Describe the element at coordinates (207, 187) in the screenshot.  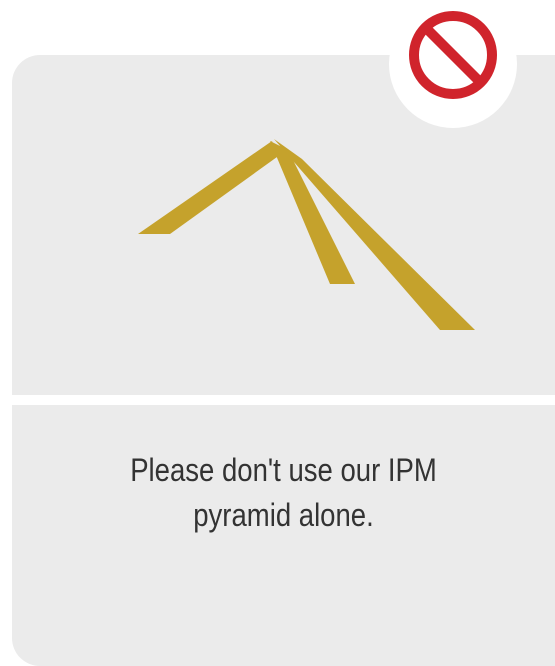
I see `pyramid-left-slope` at that location.